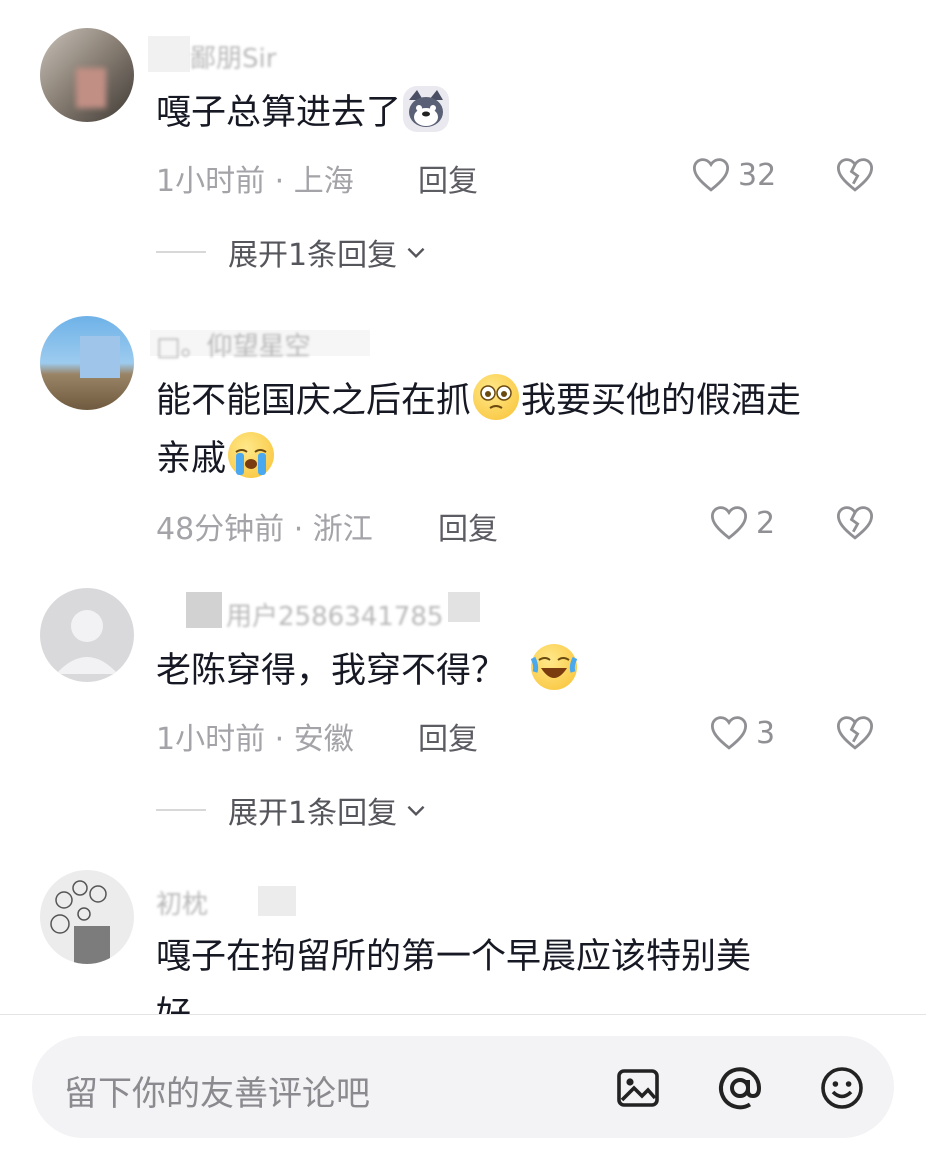  I want to click on crying-face-emoji-icon, so click(251, 455).